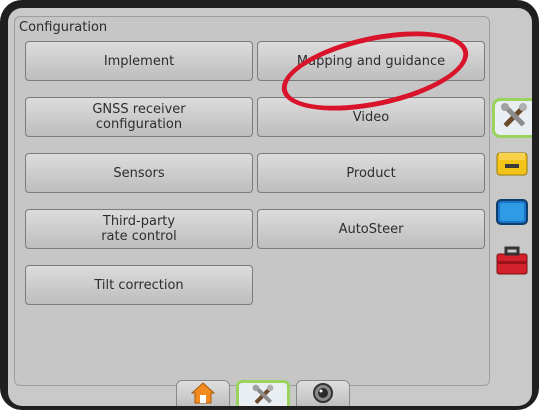 The image size is (539, 410). I want to click on product-label: Product, so click(371, 173).